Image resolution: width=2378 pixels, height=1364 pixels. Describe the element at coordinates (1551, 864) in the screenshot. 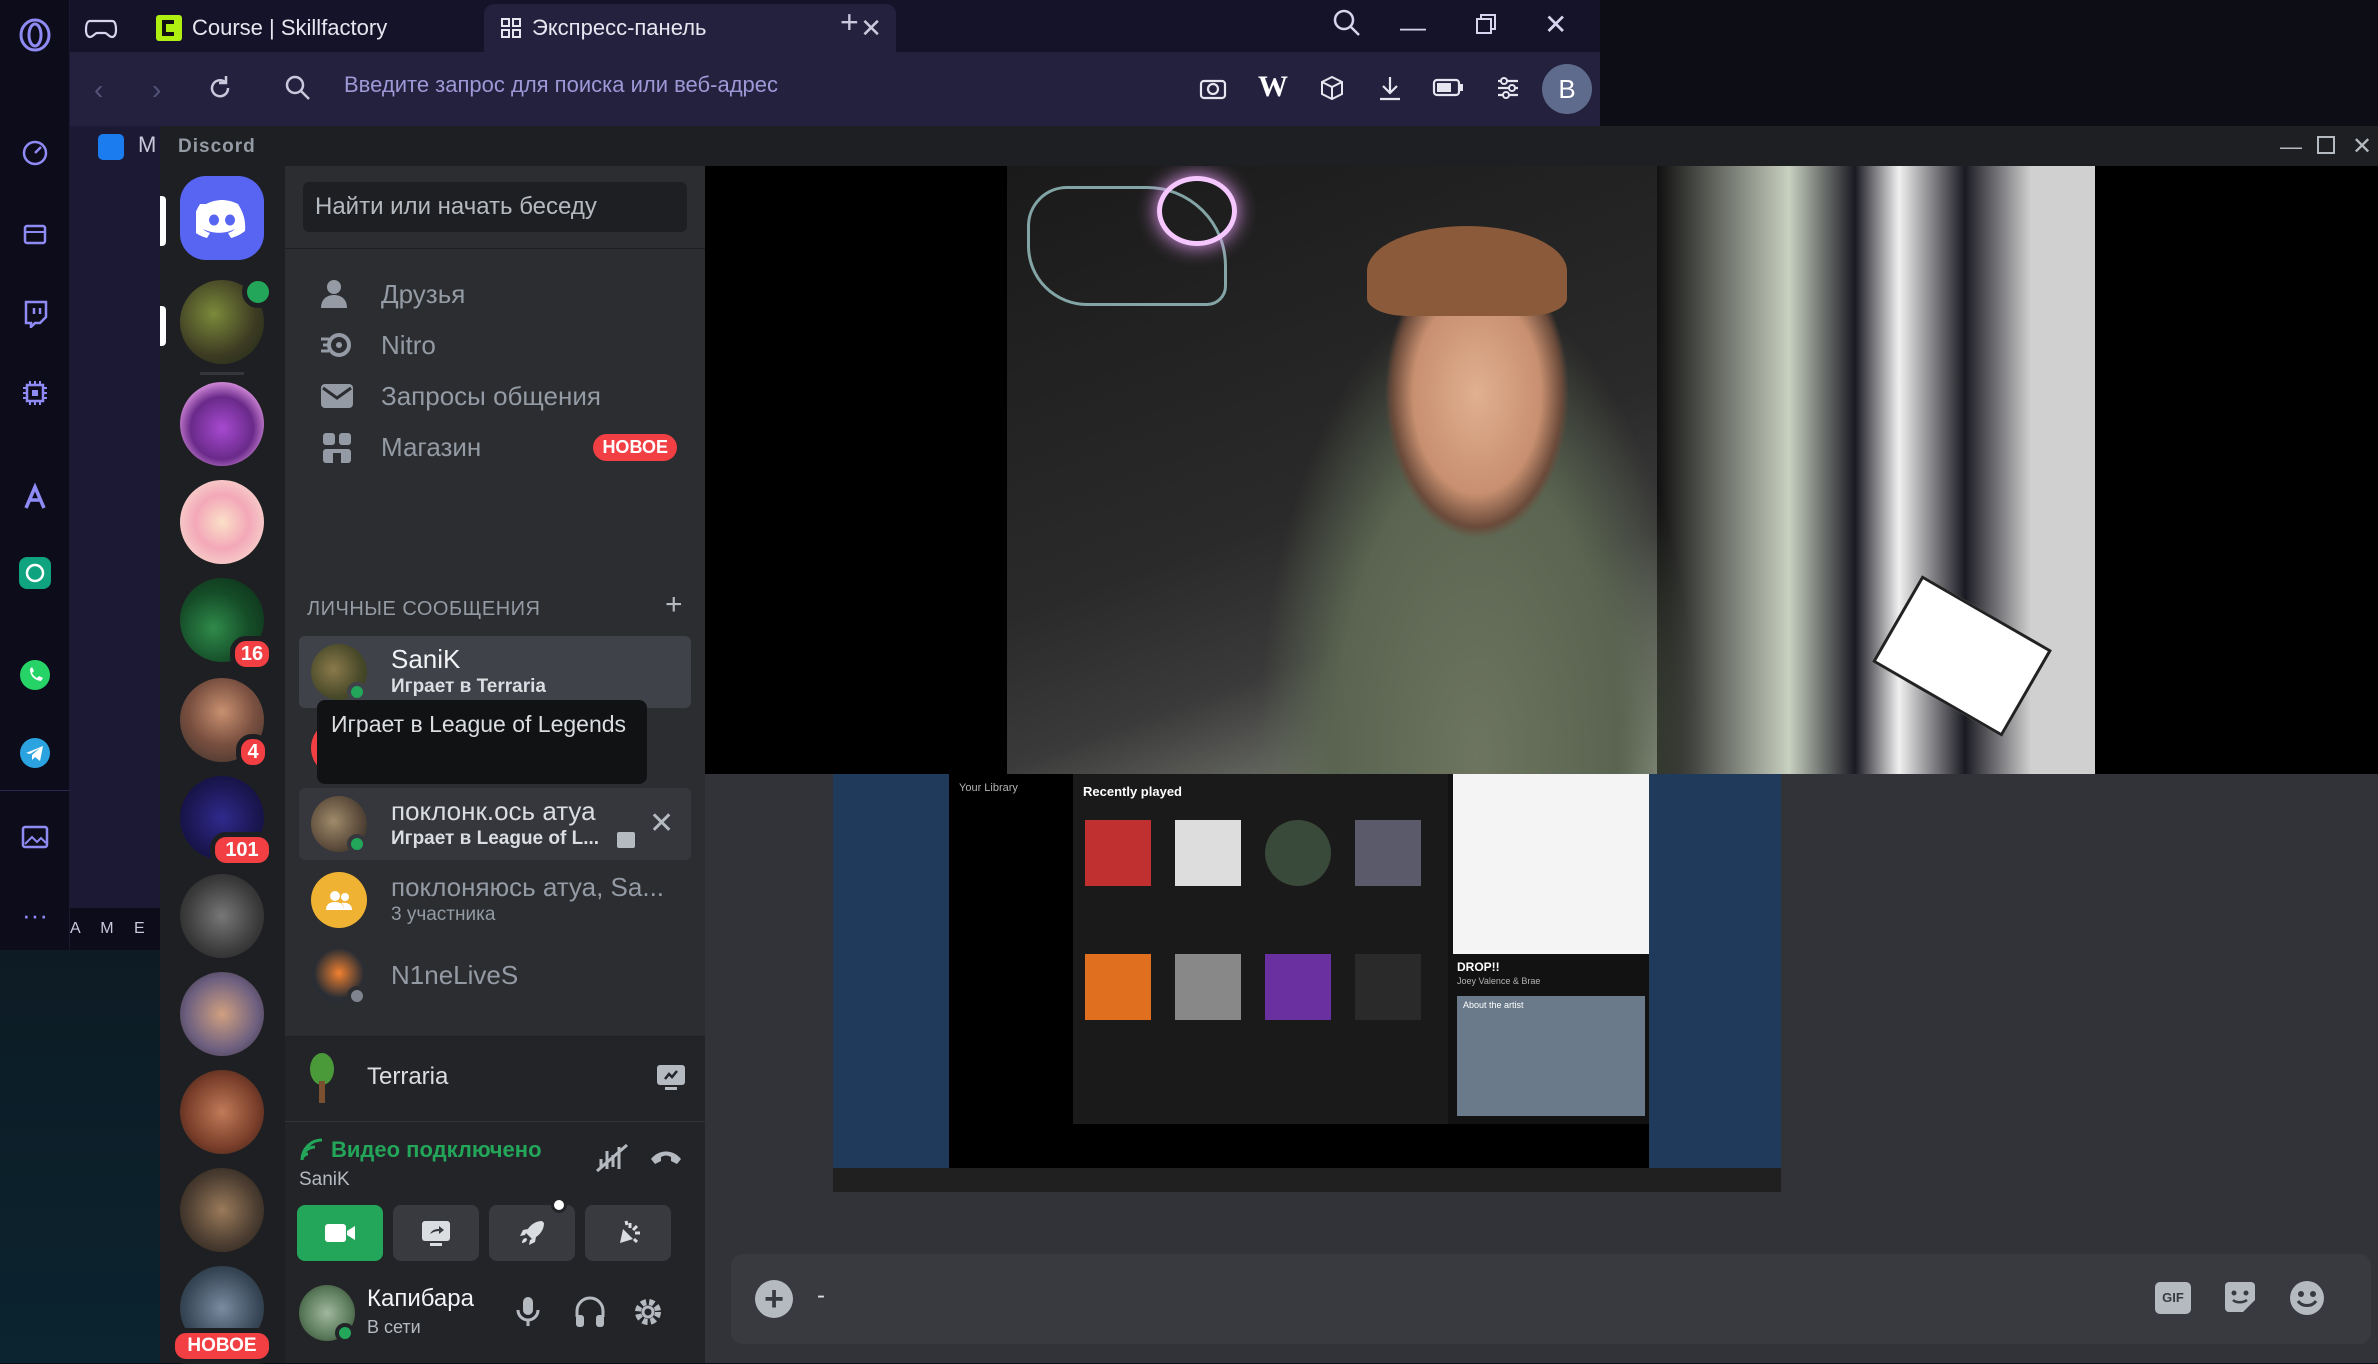

I see `now-playing-cover` at that location.